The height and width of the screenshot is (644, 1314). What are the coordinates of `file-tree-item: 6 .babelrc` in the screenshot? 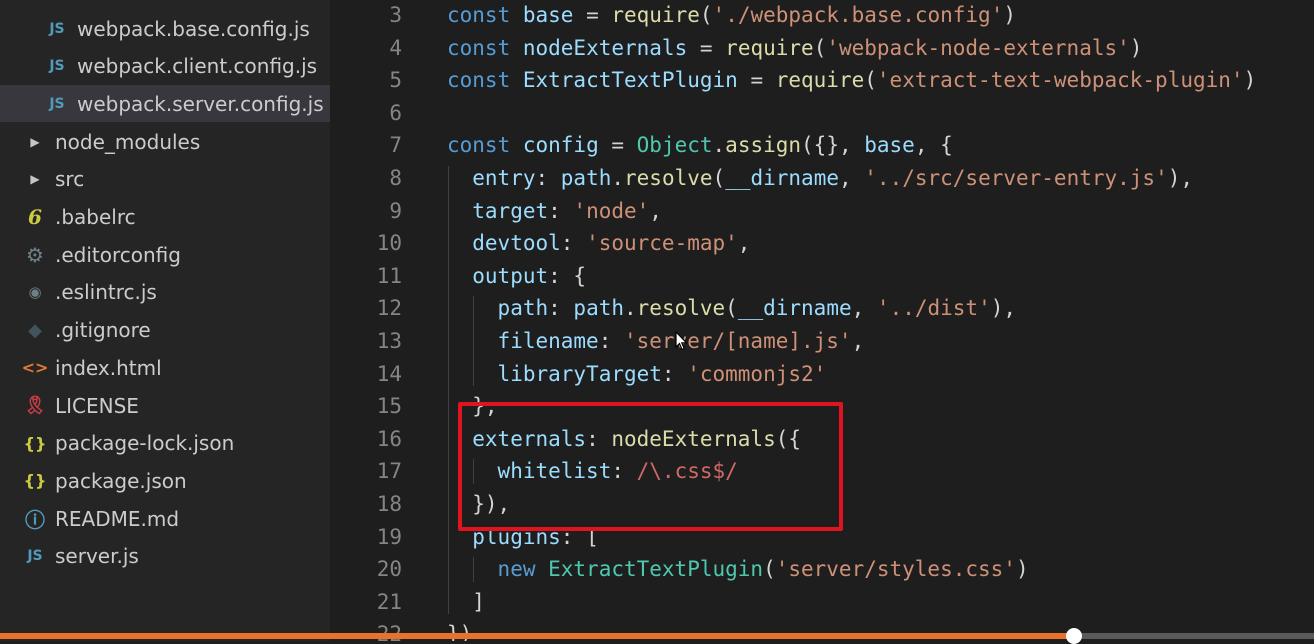 It's located at (165, 217).